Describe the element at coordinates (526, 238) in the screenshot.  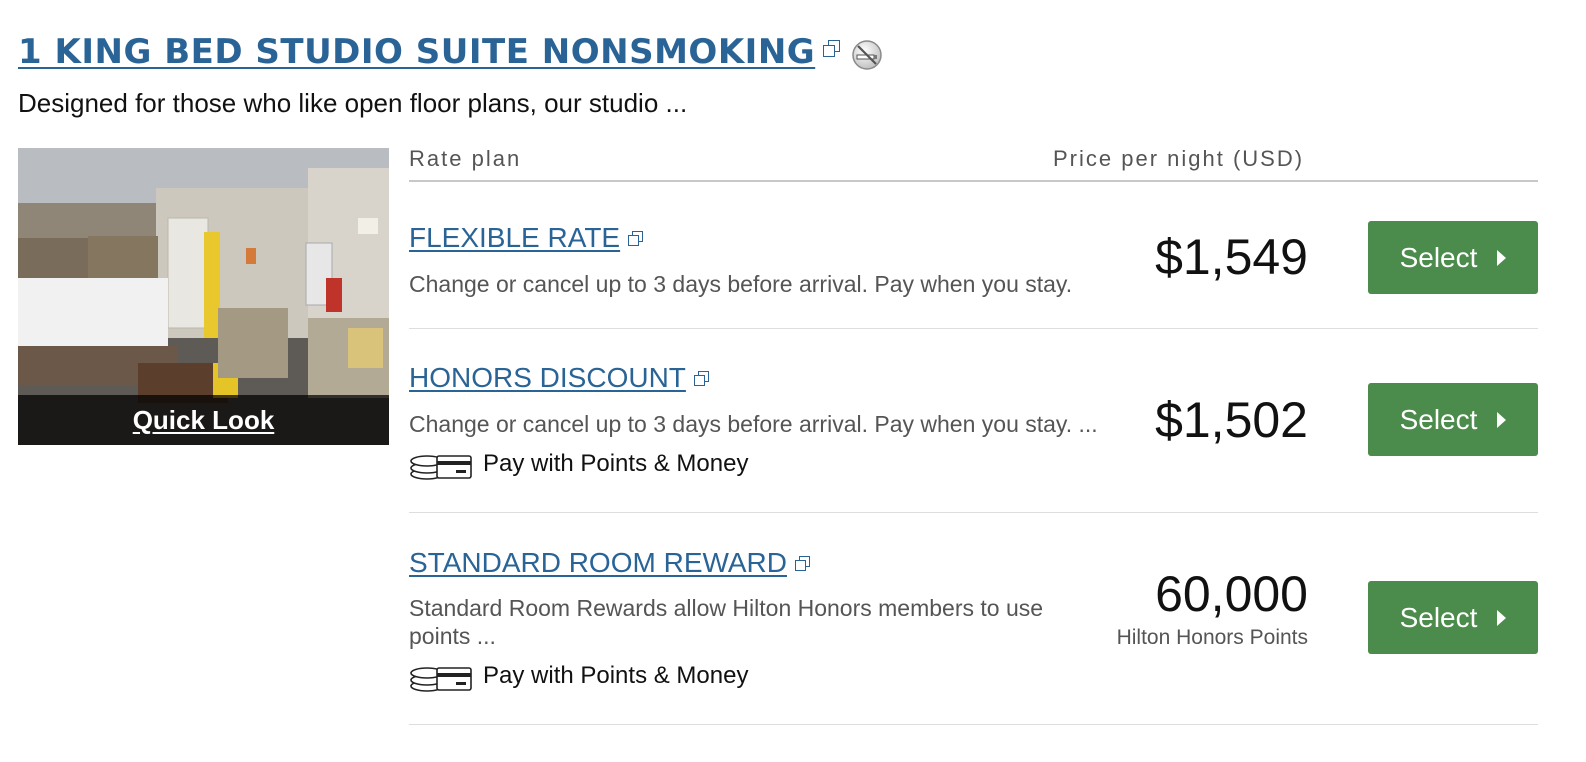
I see `rate-name-link: FLEXIBLE RATE` at that location.